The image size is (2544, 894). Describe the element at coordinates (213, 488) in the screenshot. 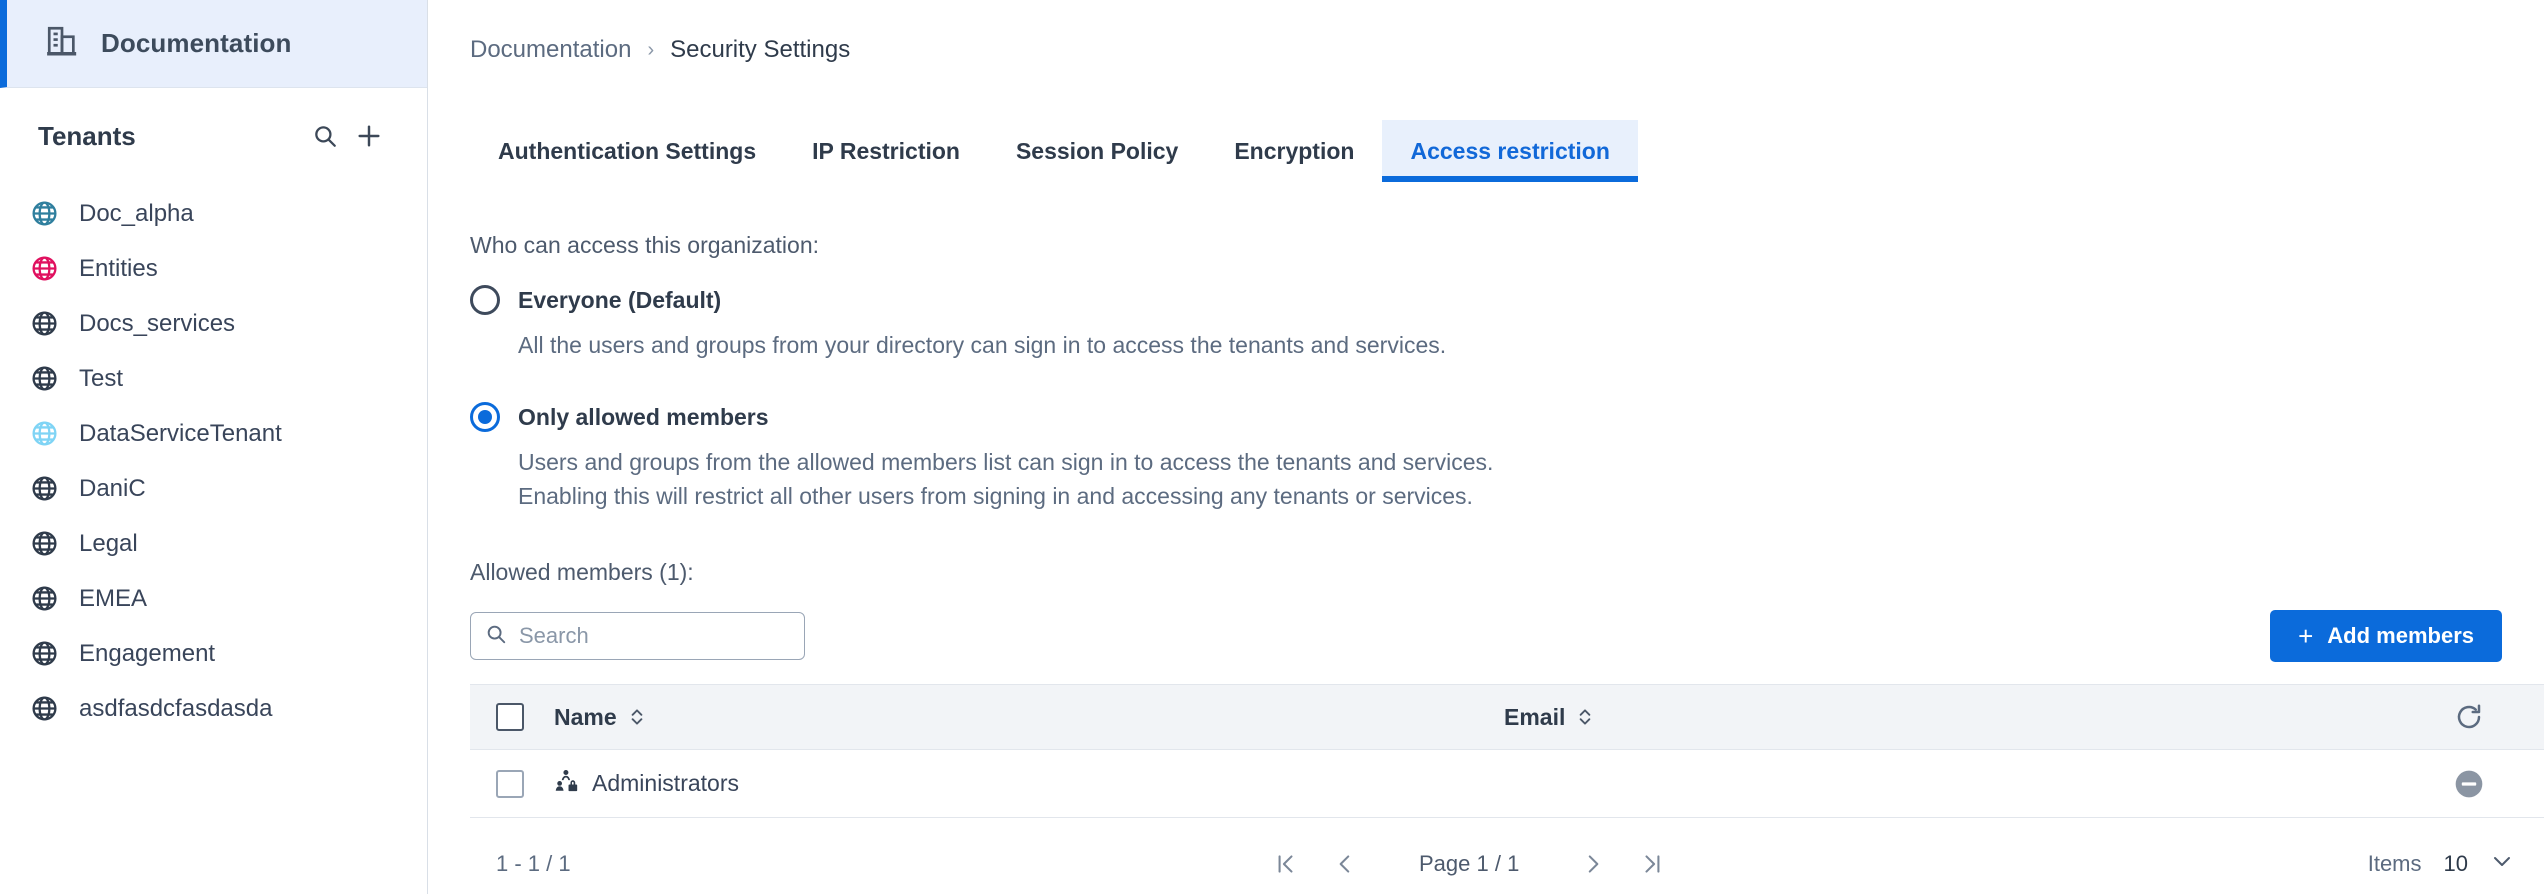

I see `sidebar-item-danic: DaniC` at that location.